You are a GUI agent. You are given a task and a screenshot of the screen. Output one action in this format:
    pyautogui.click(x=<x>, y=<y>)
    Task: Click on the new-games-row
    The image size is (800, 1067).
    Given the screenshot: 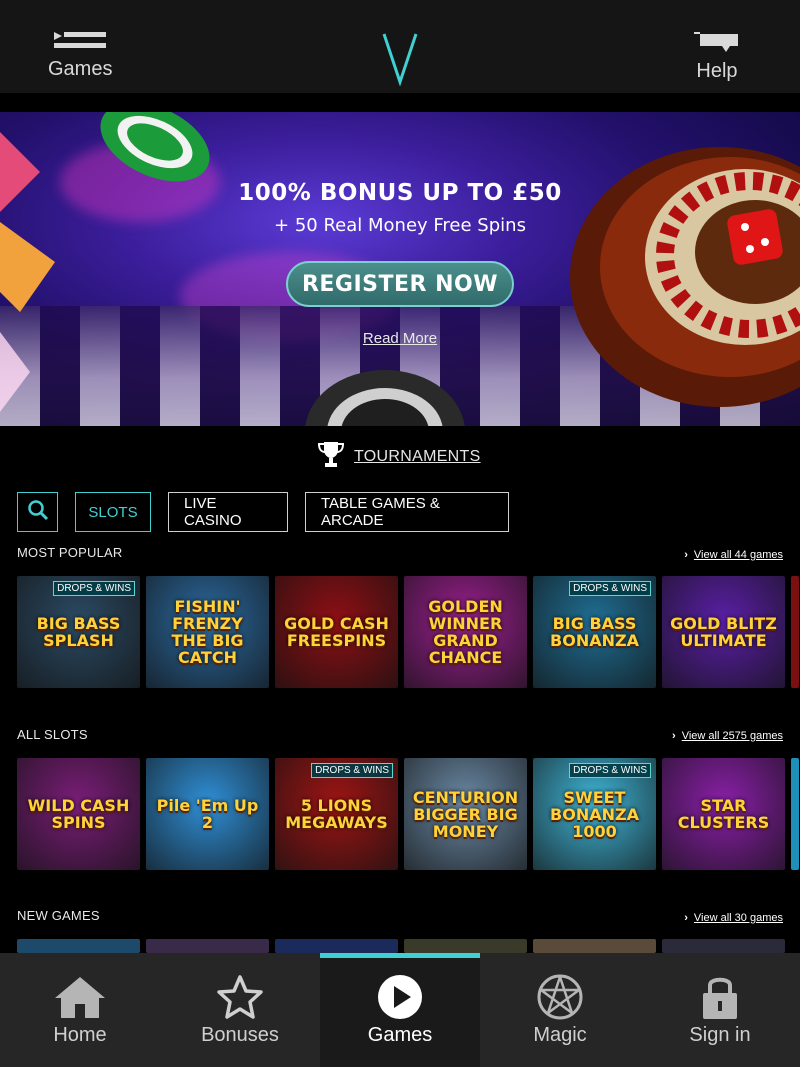 What is the action you would take?
    pyautogui.click(x=404, y=946)
    